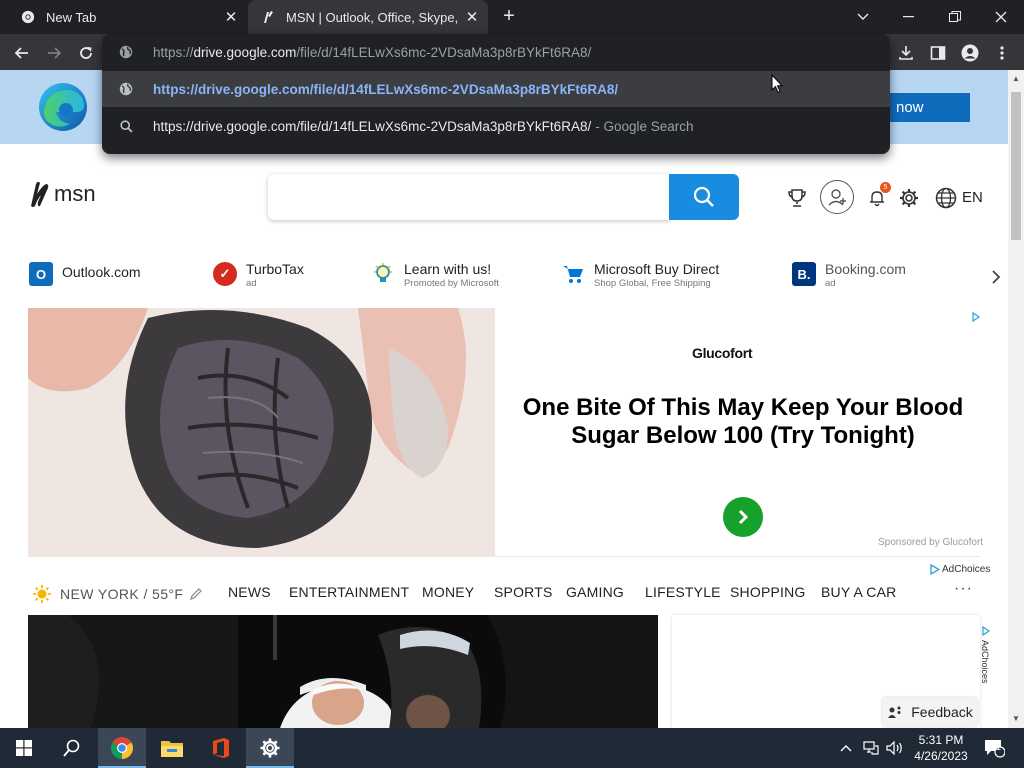  I want to click on category-shopping: SHOPPING, so click(768, 592).